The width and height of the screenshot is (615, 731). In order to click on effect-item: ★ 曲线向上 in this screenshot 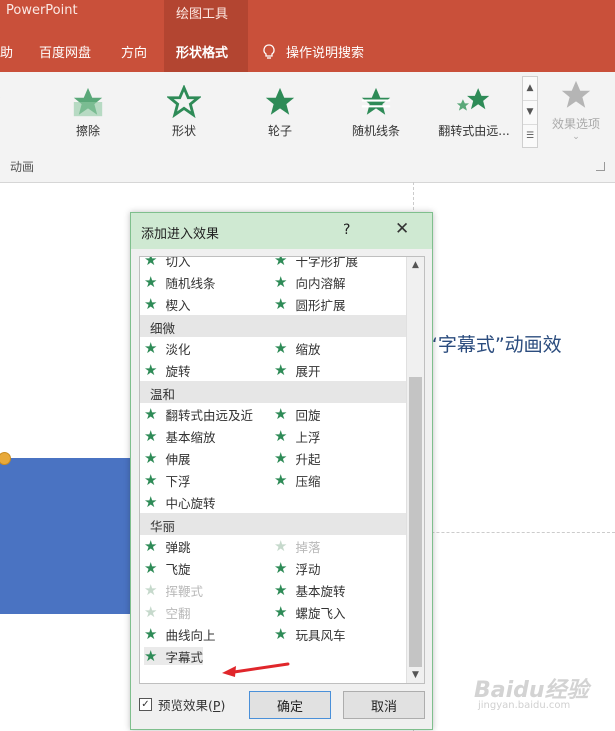, I will do `click(179, 634)`.